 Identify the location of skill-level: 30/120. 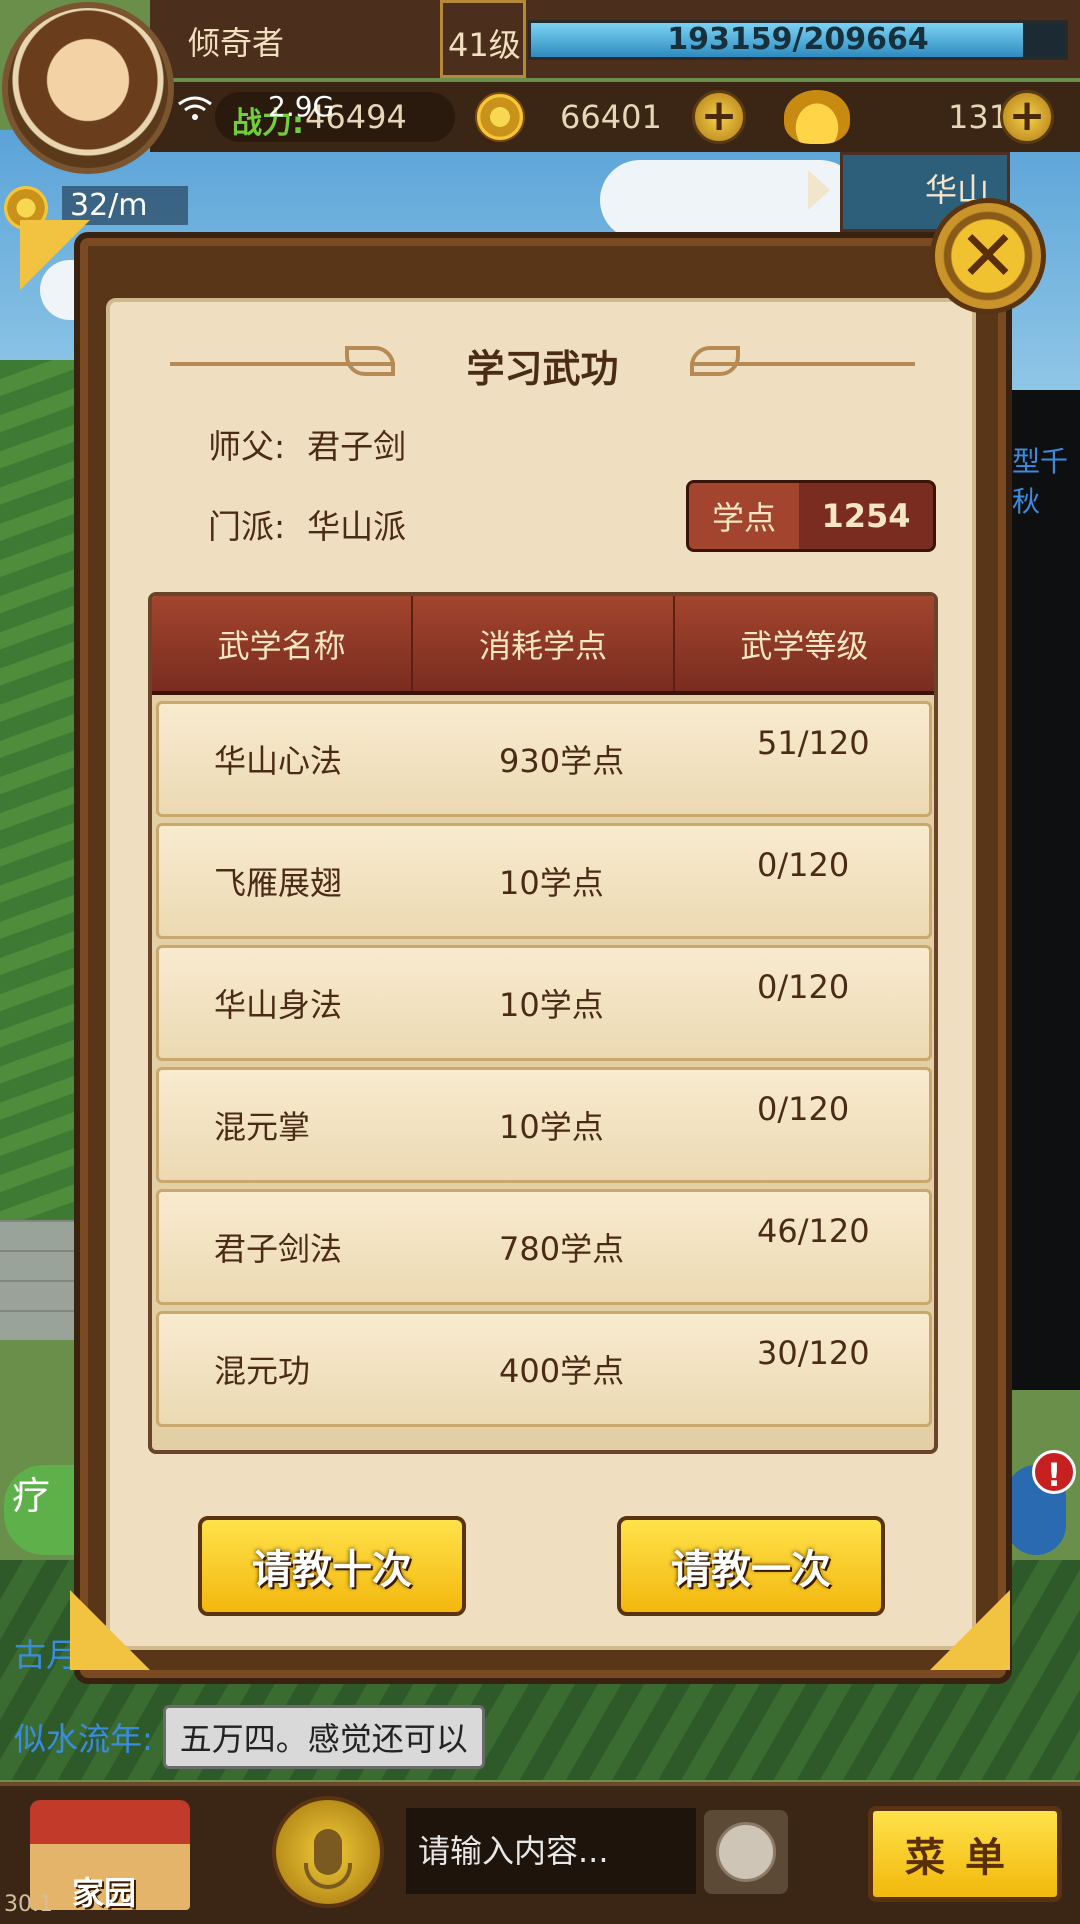
(813, 1353).